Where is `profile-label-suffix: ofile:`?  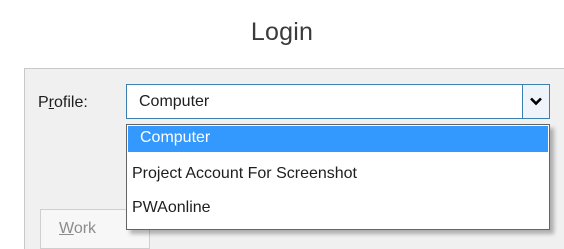
profile-label-suffix: ofile: is located at coordinates (71, 102).